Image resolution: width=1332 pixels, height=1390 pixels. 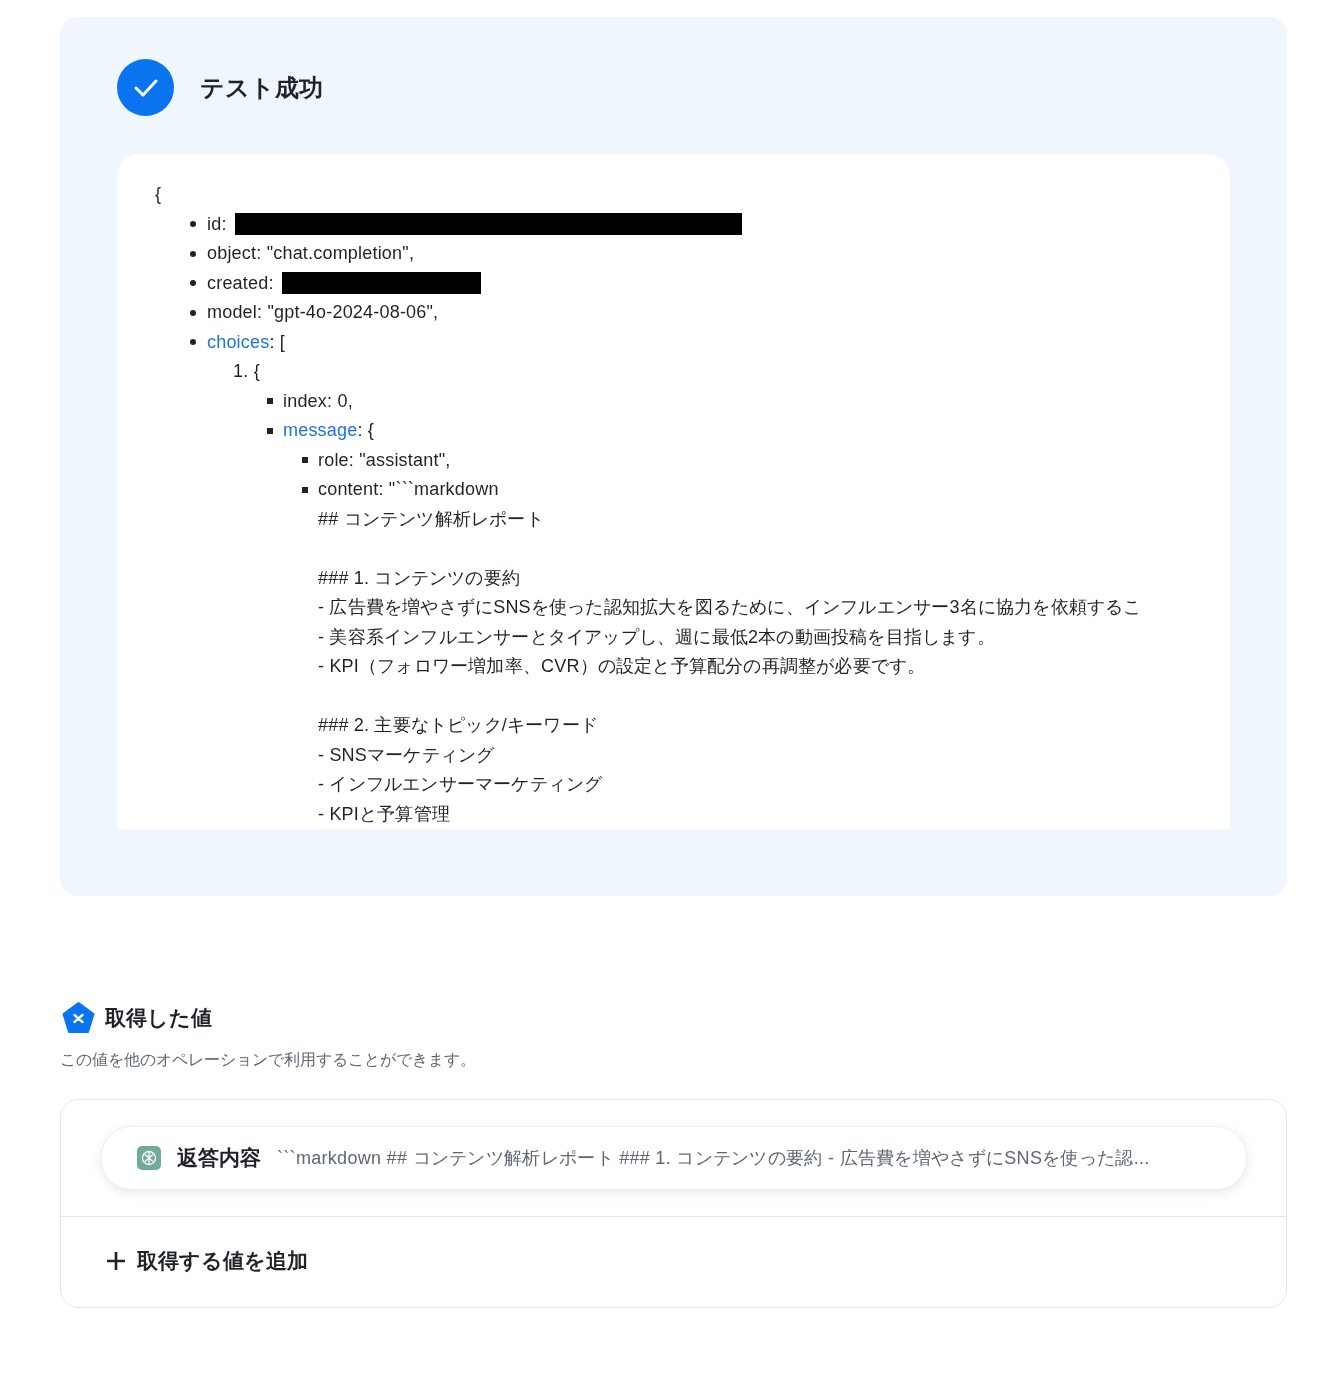 I want to click on code-line: - 広告費を増やさずにSNSを使った認知拡大を図るために、インフルエンサー3名に協力を依頼するこ, so click(x=730, y=607).